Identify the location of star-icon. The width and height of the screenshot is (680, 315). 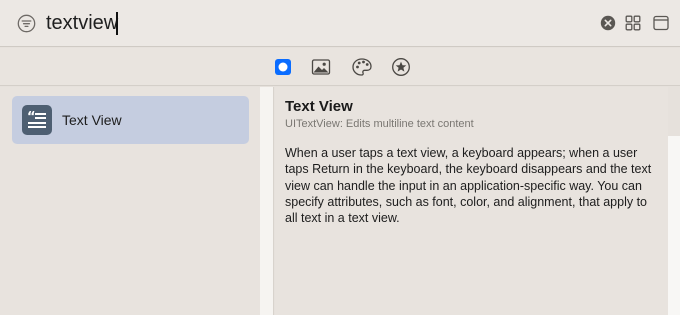
(401, 67).